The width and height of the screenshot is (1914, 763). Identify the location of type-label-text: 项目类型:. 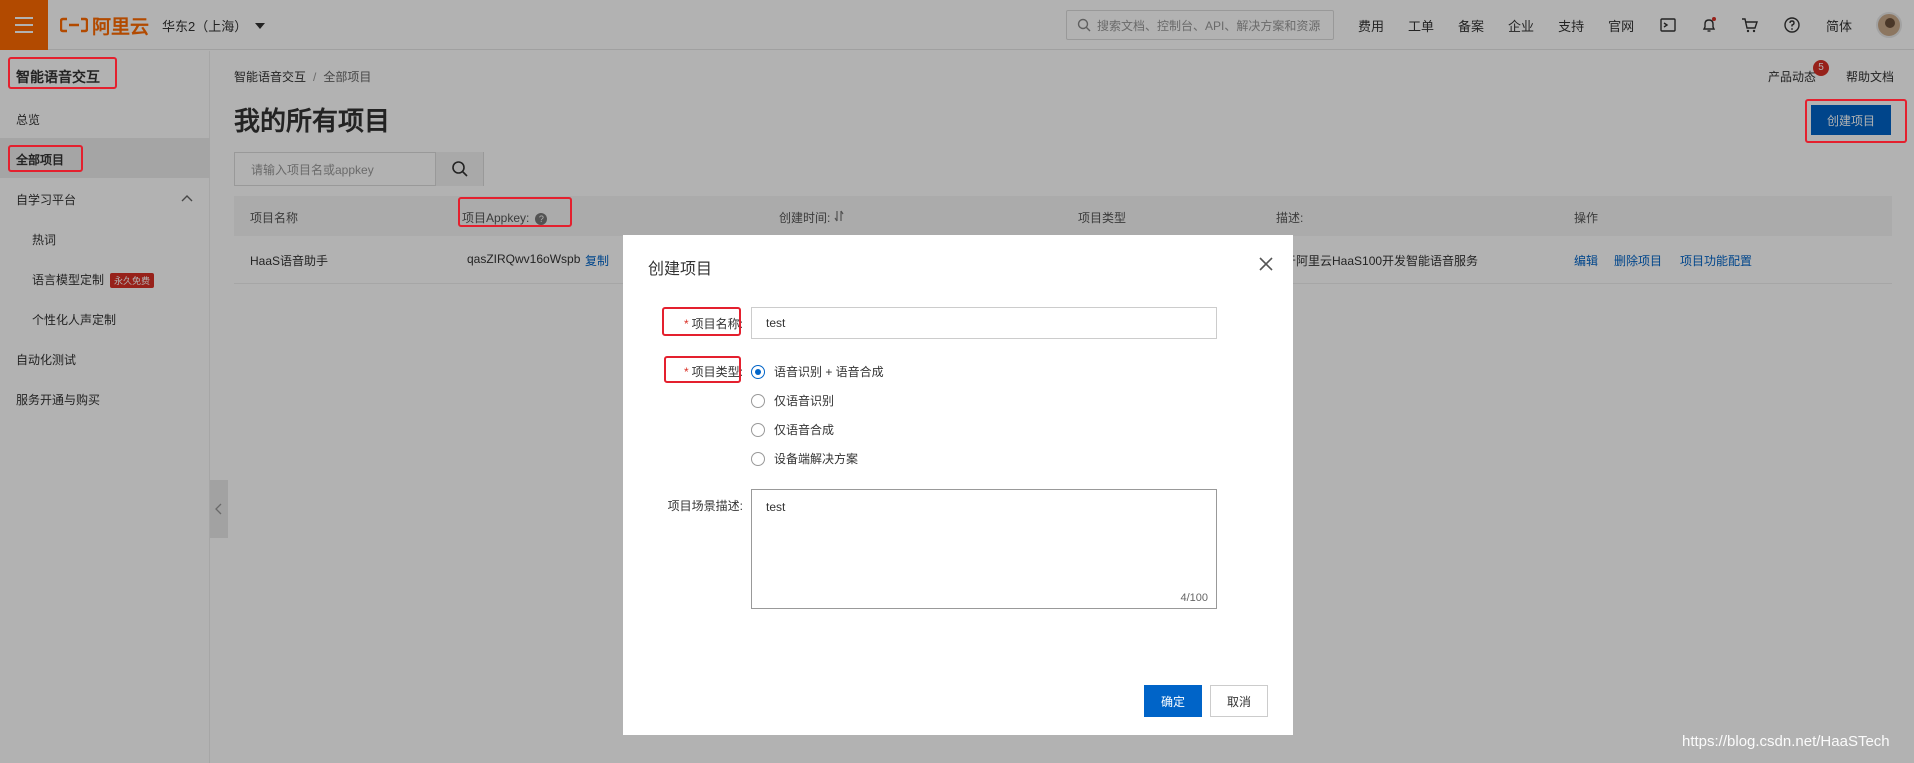
(717, 372).